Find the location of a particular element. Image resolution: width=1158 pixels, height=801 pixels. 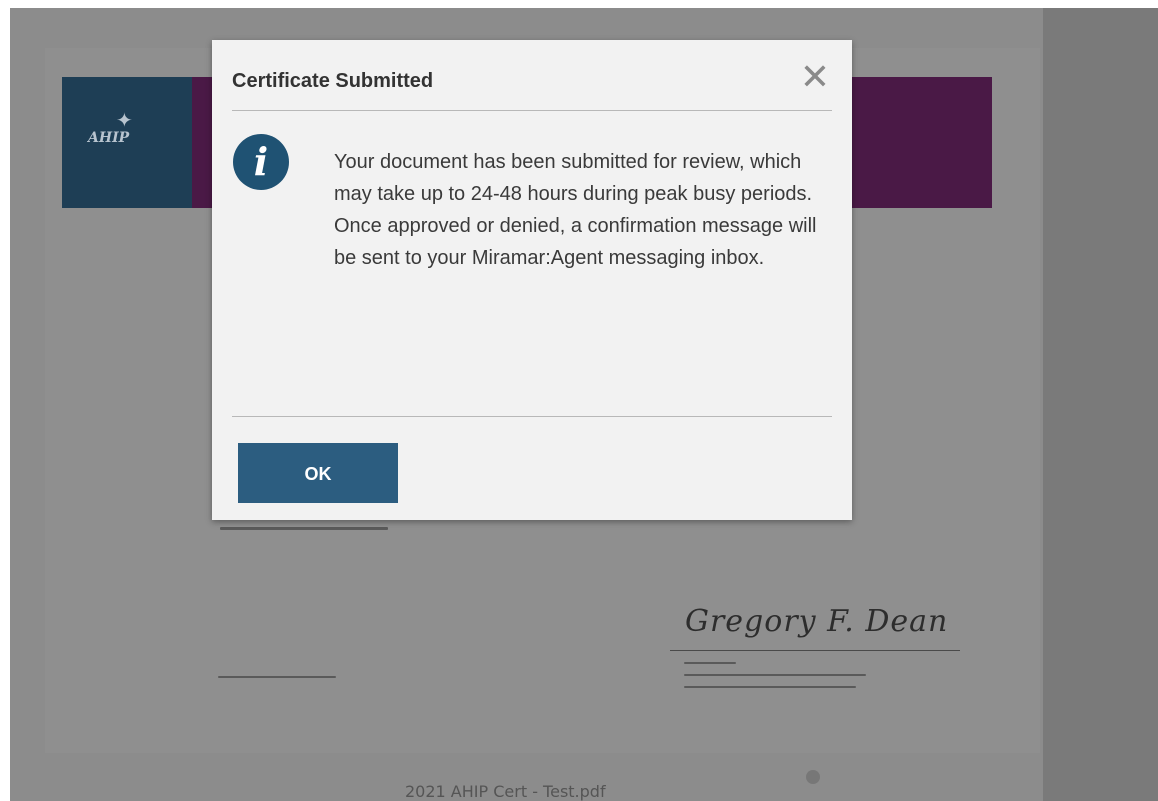

dialog-title: Certificate Submitted is located at coordinates (333, 81).